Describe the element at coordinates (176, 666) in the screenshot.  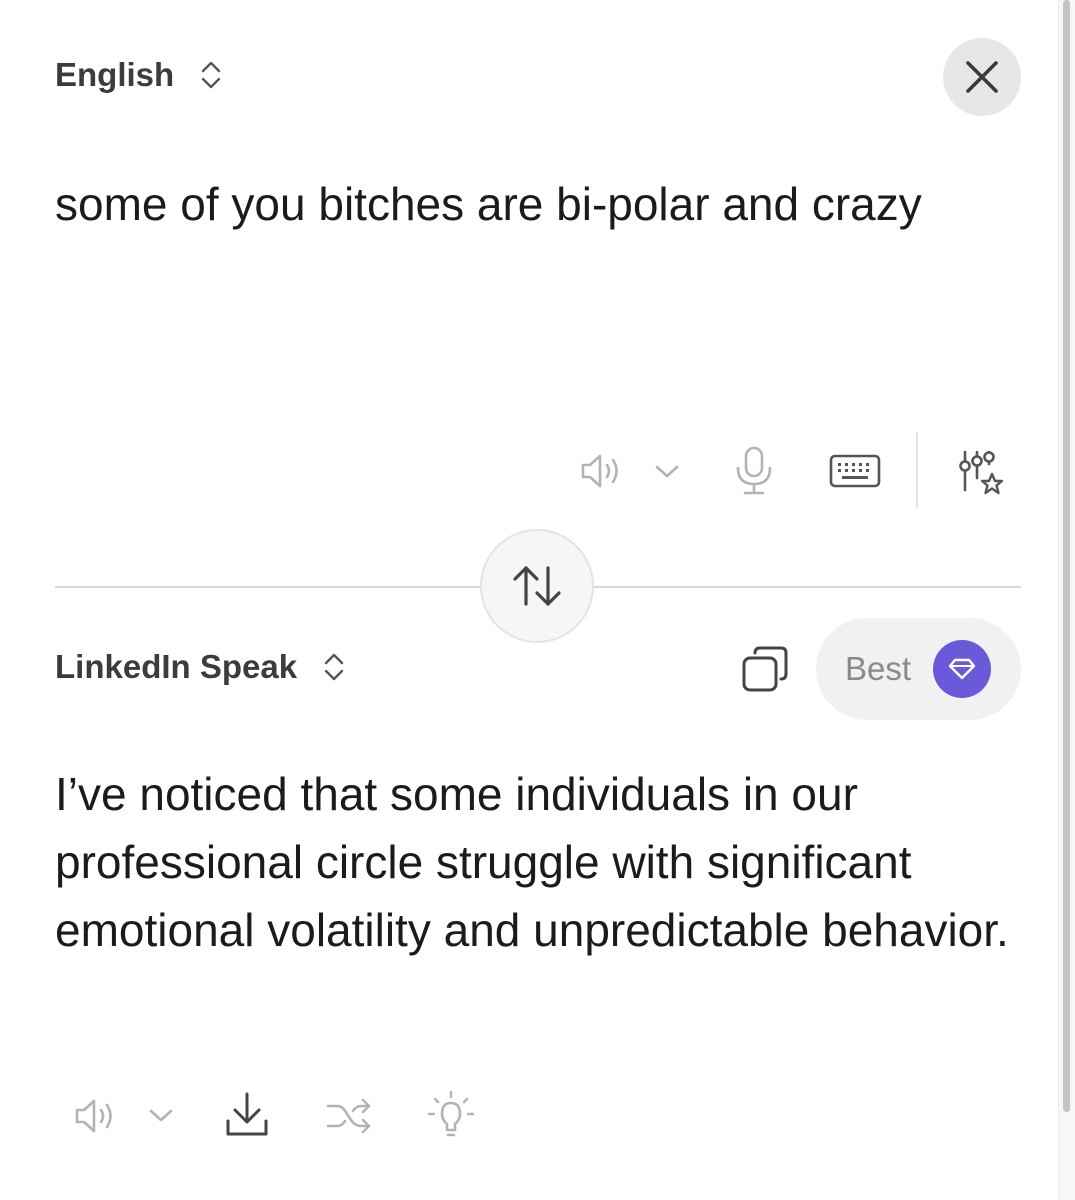
I see `target-language-label: LinkedIn Speak` at that location.